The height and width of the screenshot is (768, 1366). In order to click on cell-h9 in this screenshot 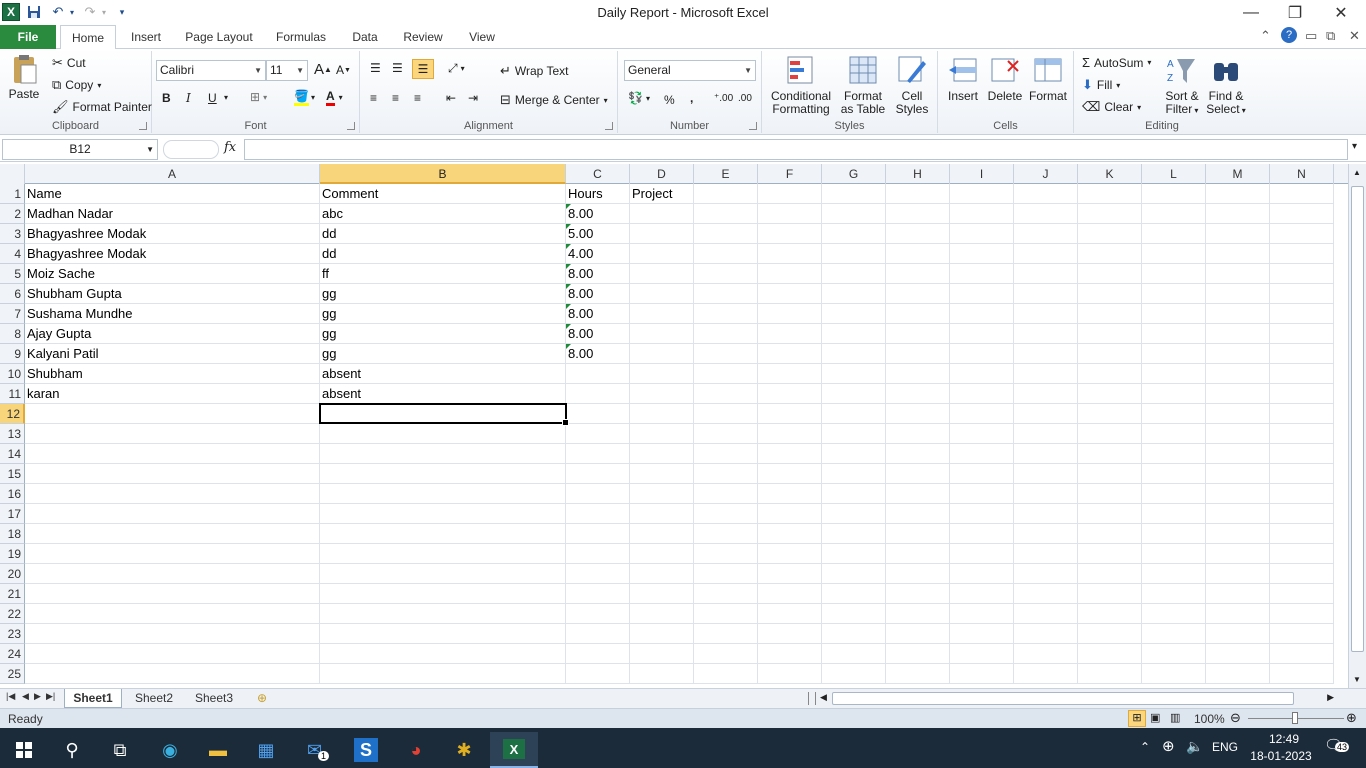, I will do `click(918, 354)`.